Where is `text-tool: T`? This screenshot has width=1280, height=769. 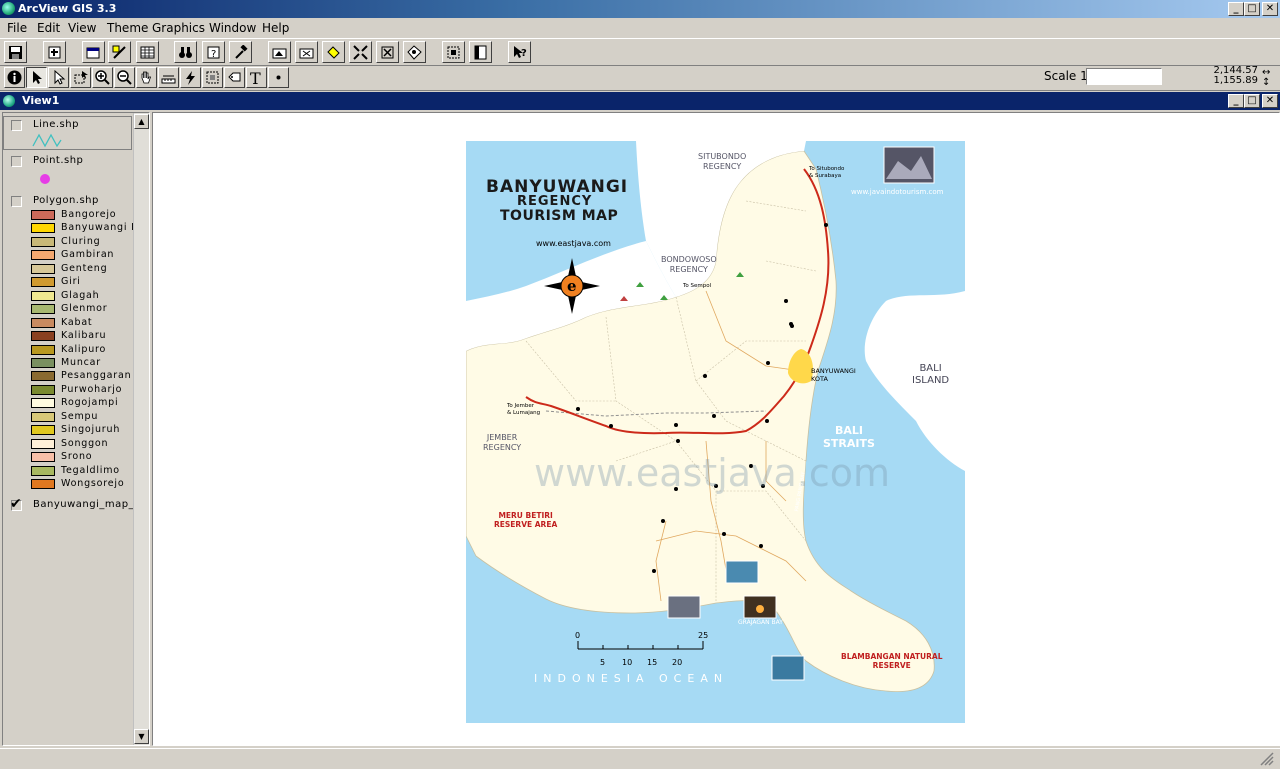 text-tool: T is located at coordinates (256, 77).